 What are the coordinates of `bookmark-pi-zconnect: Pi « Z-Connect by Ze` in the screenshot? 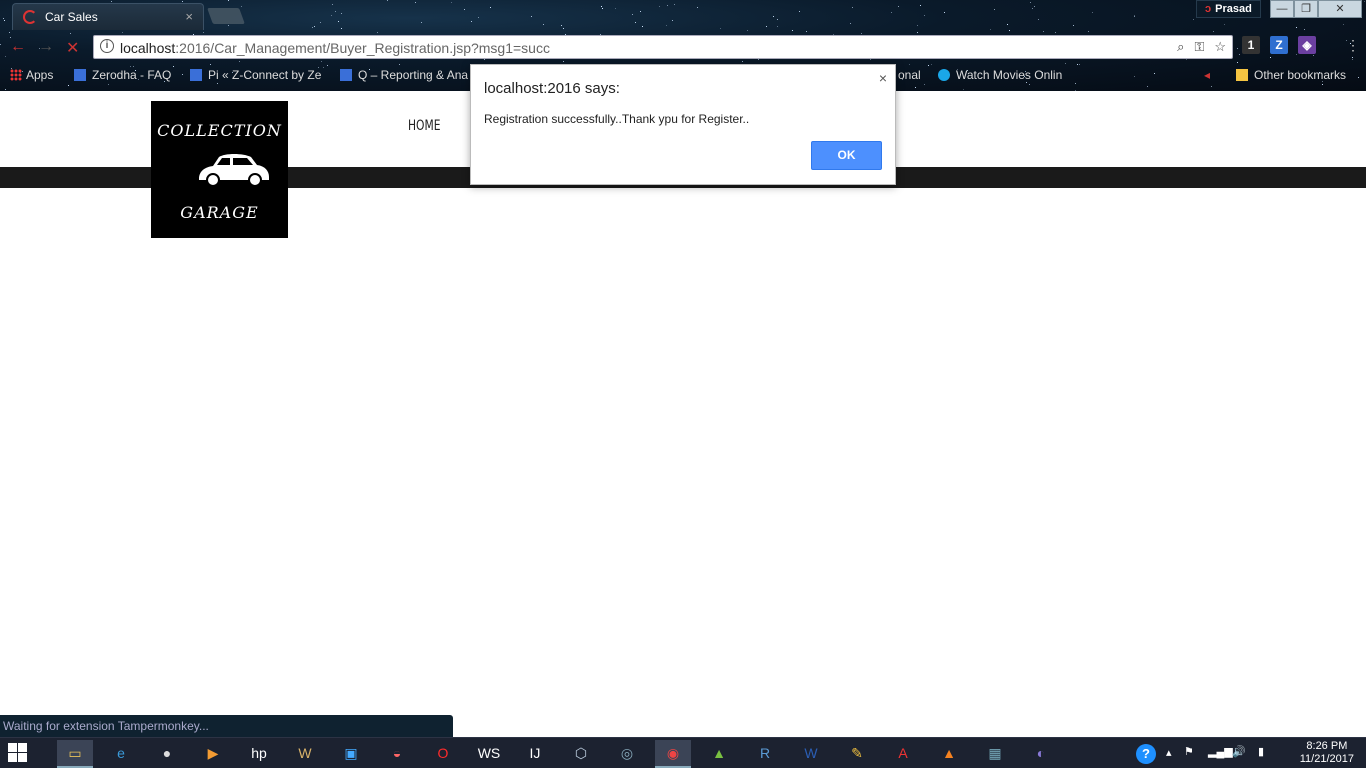 It's located at (255, 75).